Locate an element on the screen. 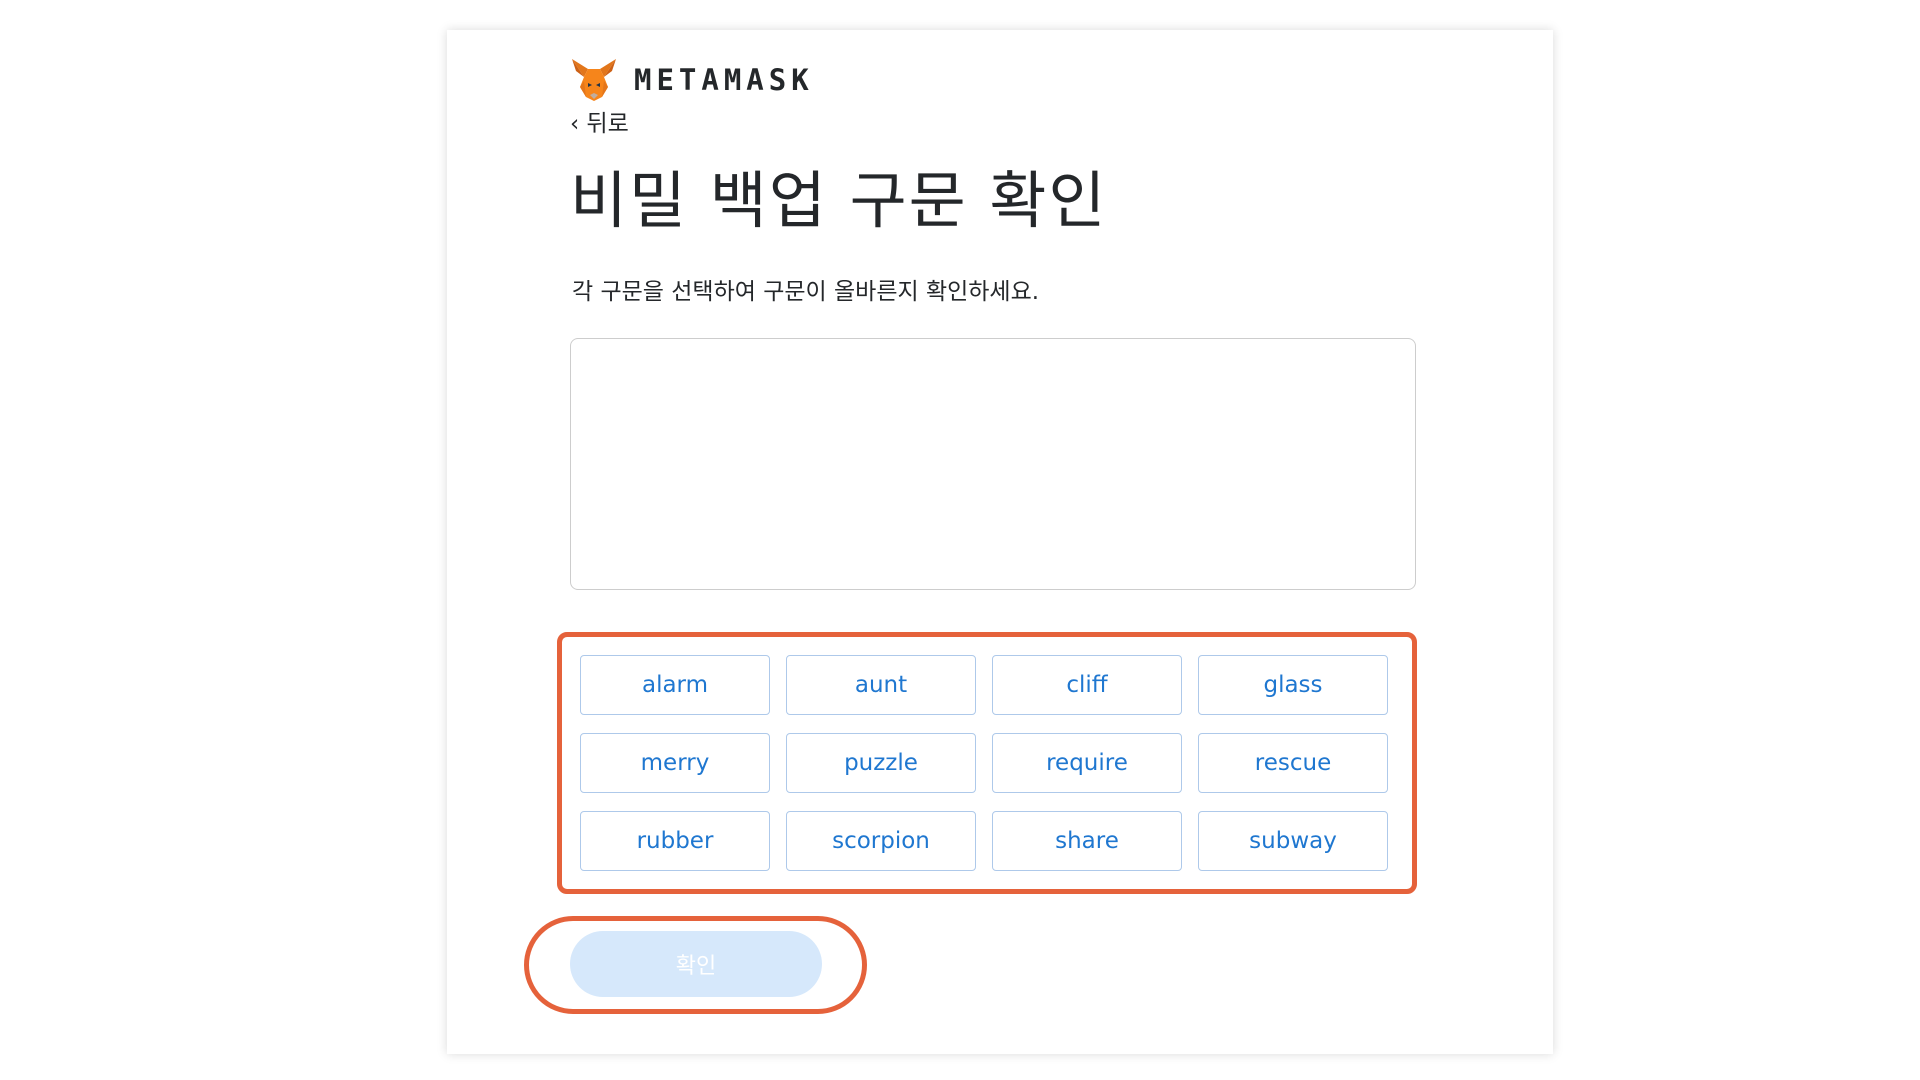 Image resolution: width=1920 pixels, height=1080 pixels. word-chip-merry: merry is located at coordinates (675, 763).